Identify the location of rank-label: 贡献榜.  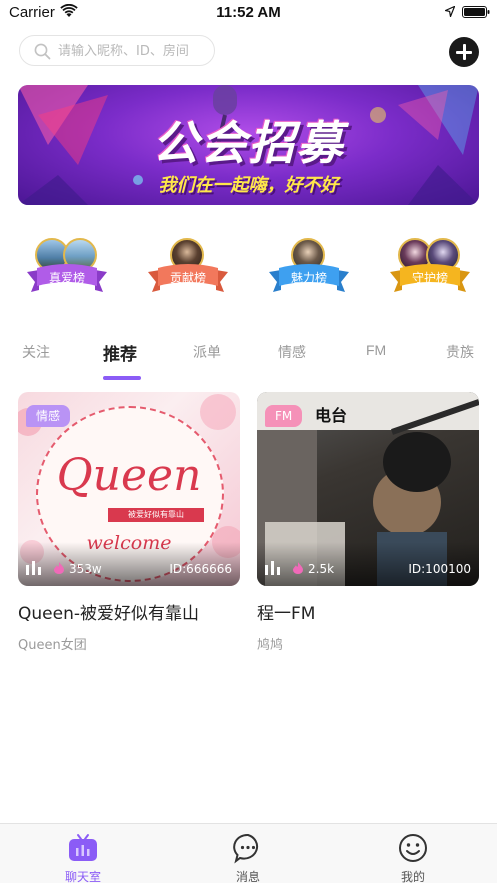
(187, 278).